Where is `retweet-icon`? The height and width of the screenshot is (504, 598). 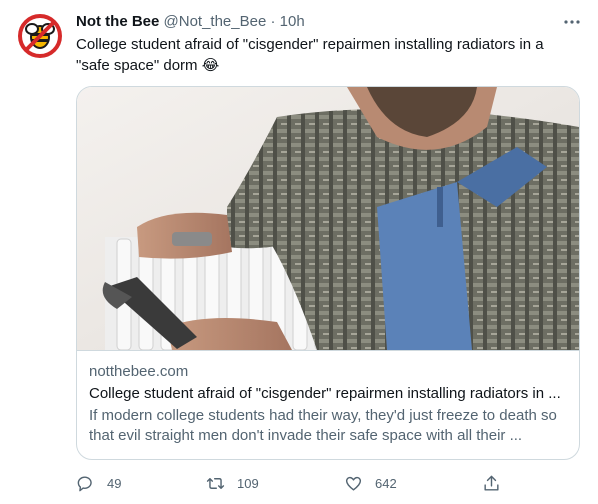
retweet-icon is located at coordinates (215, 483).